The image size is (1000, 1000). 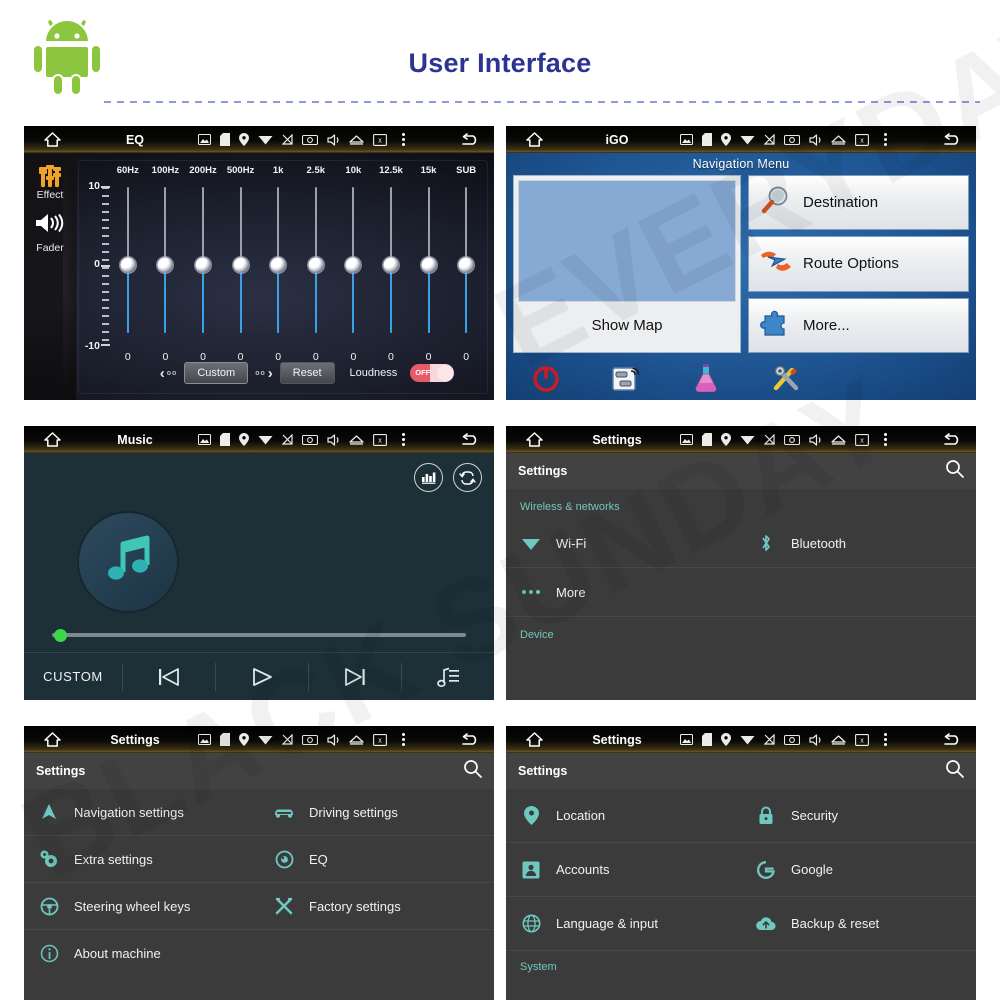 I want to click on settings-item-location: Location, so click(x=623, y=816).